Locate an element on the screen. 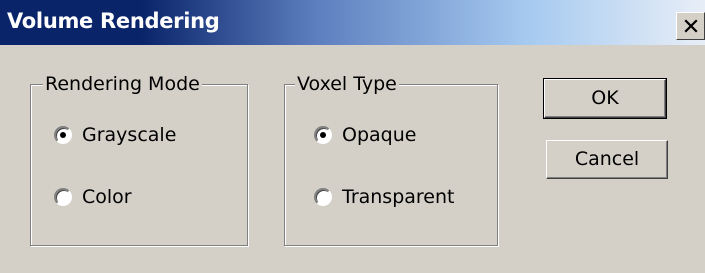  radio-opaque: Opaque is located at coordinates (365, 135).